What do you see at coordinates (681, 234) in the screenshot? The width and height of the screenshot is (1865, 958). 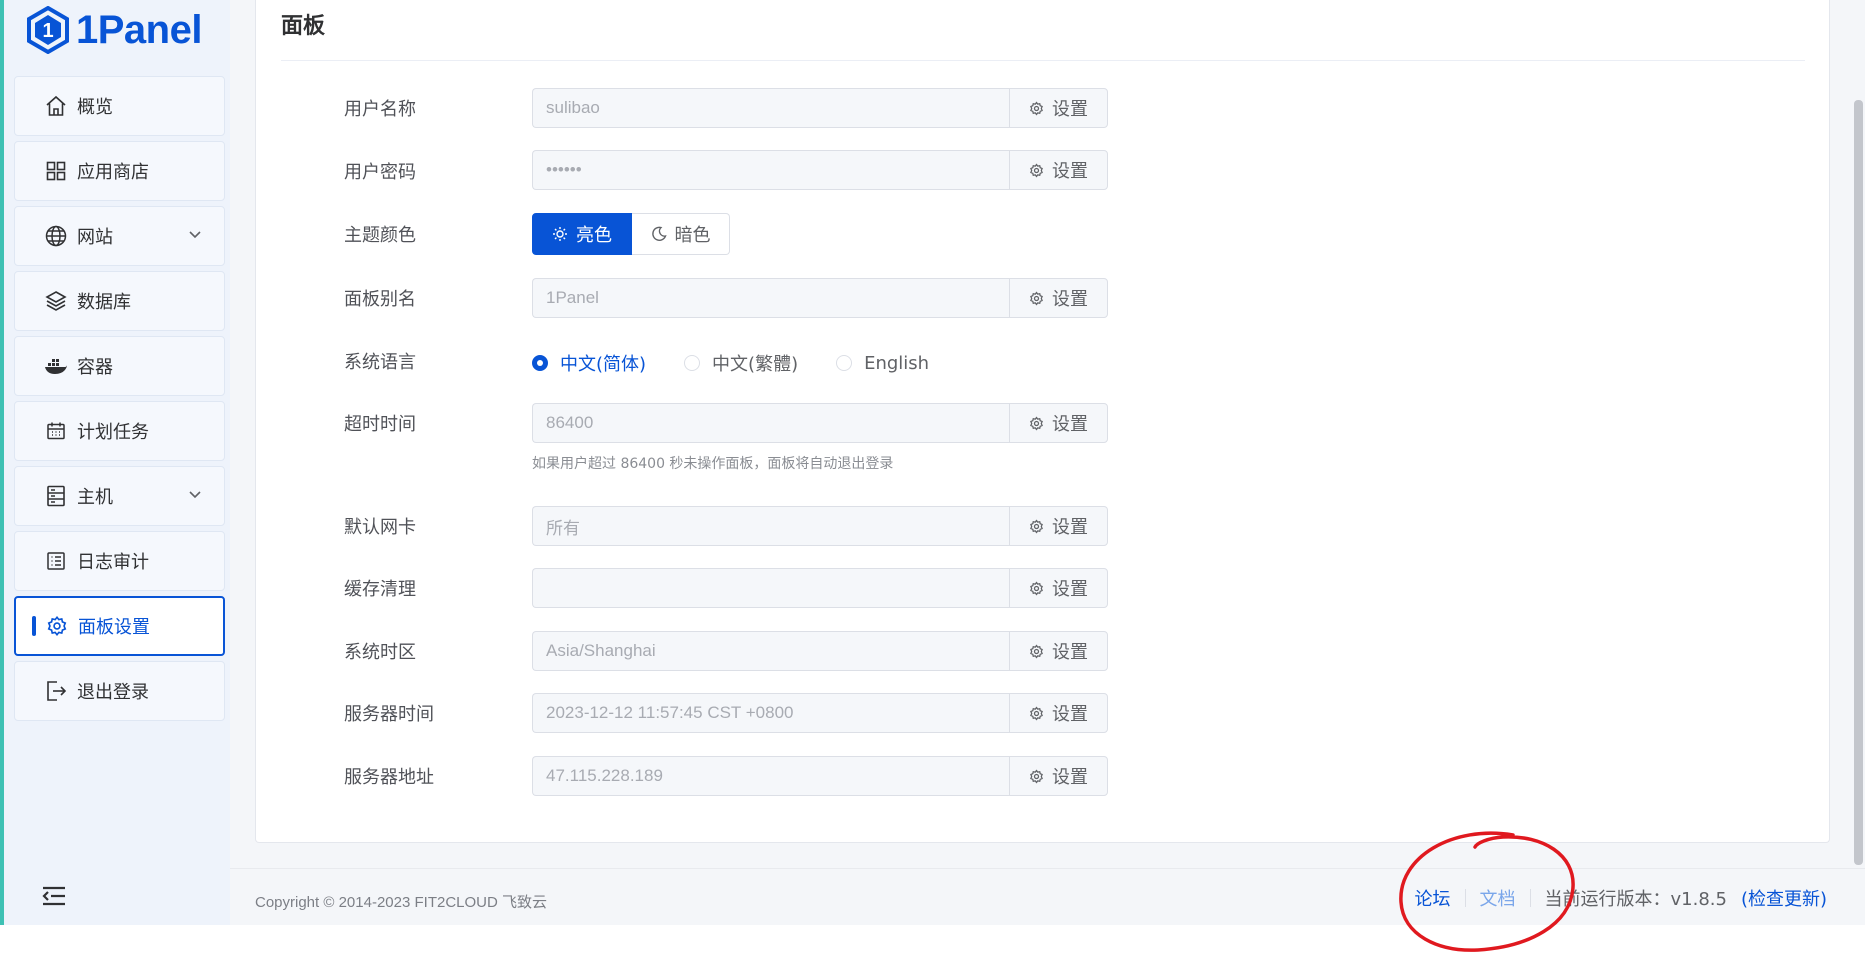 I see `theme-dark-button: 暗色` at bounding box center [681, 234].